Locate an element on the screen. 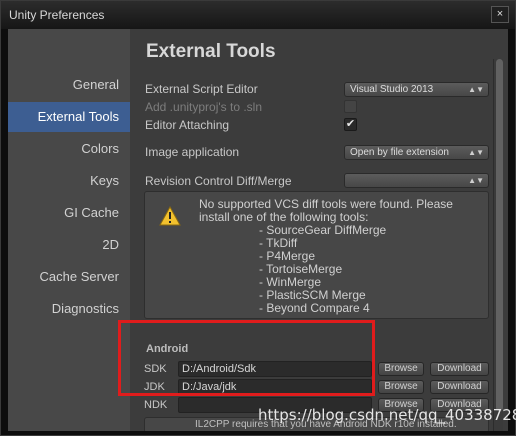 Image resolution: width=516 pixels, height=436 pixels. checkmark-icon: ✔ is located at coordinates (350, 124).